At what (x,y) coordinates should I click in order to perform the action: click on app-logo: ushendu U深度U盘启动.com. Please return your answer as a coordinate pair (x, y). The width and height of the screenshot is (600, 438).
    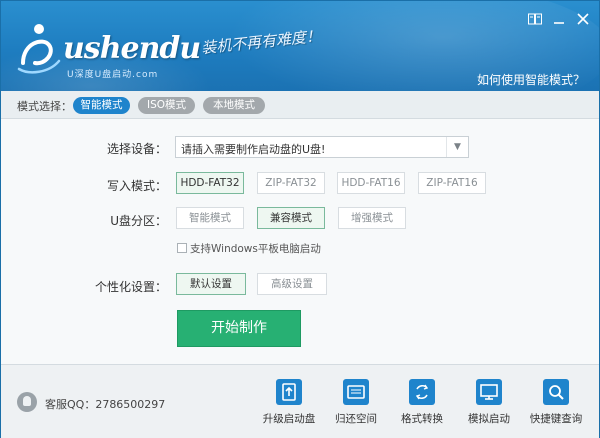
    Looking at the image, I should click on (110, 49).